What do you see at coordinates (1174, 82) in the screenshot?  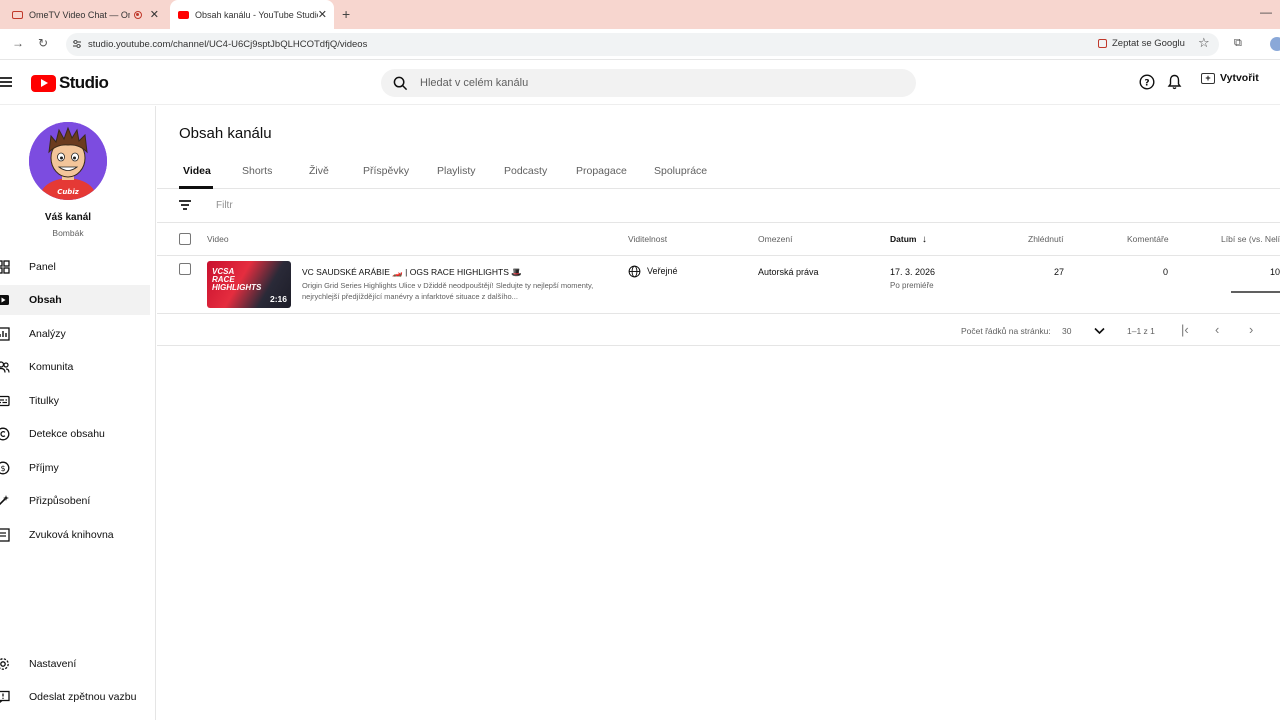 I see `notifications-bell-icon` at bounding box center [1174, 82].